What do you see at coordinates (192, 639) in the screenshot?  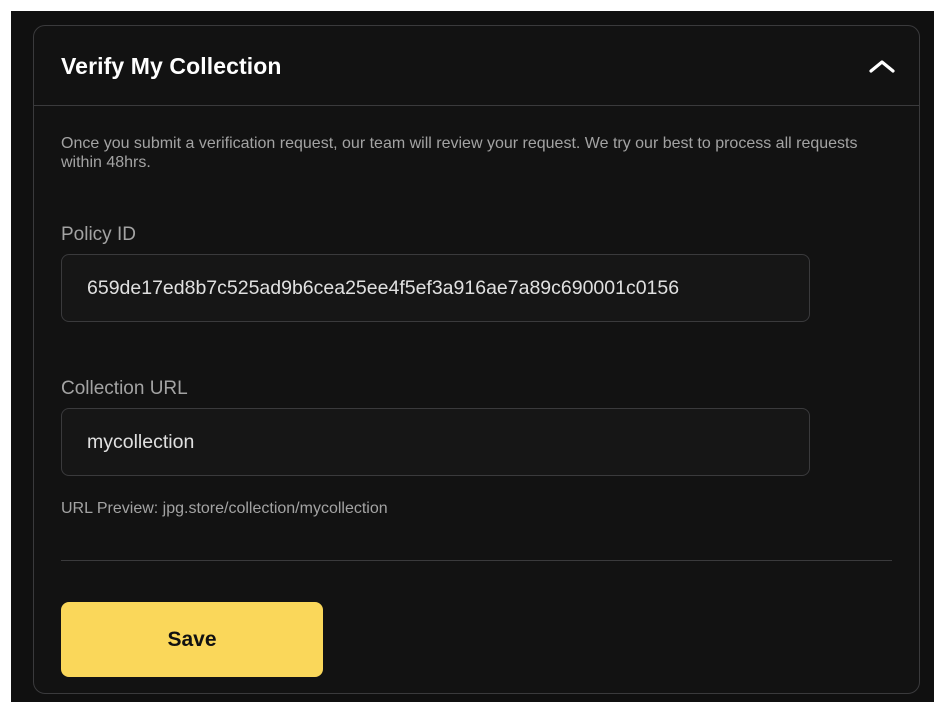 I see `save-button: Save` at bounding box center [192, 639].